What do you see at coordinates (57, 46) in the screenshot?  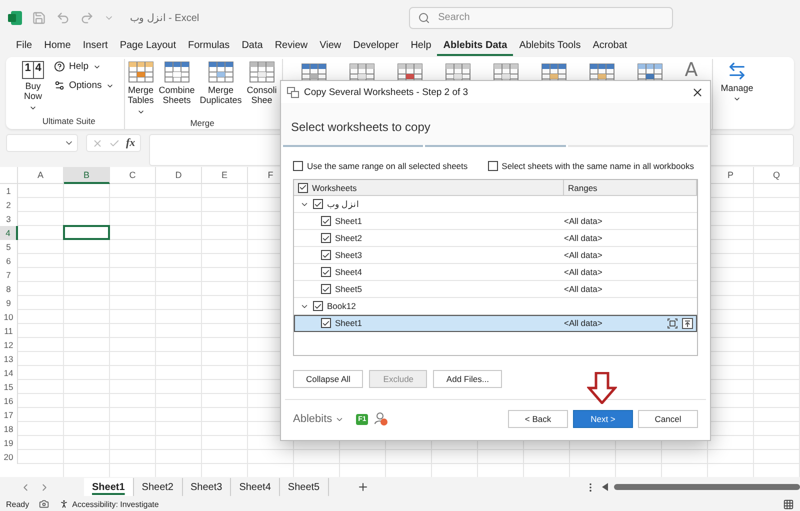 I see `menu-tab: Home` at bounding box center [57, 46].